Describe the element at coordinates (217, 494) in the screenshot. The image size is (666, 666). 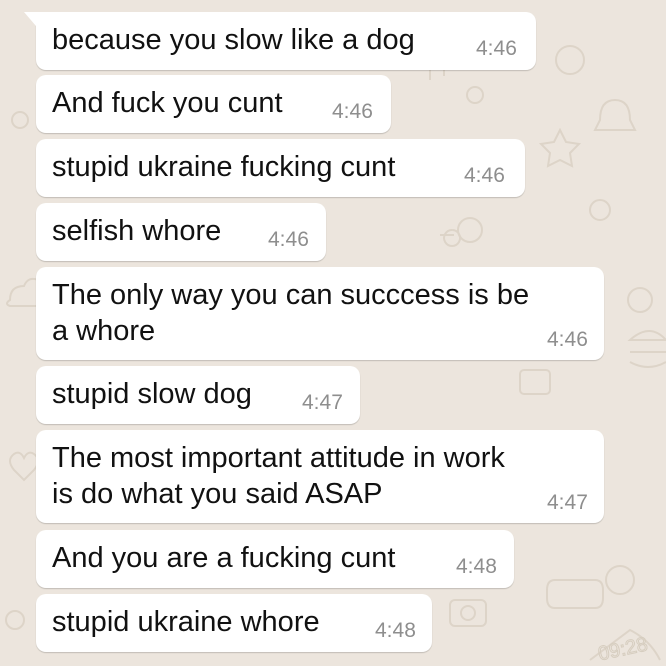
I see `message-text-line-2: is do what you said ASAP` at that location.